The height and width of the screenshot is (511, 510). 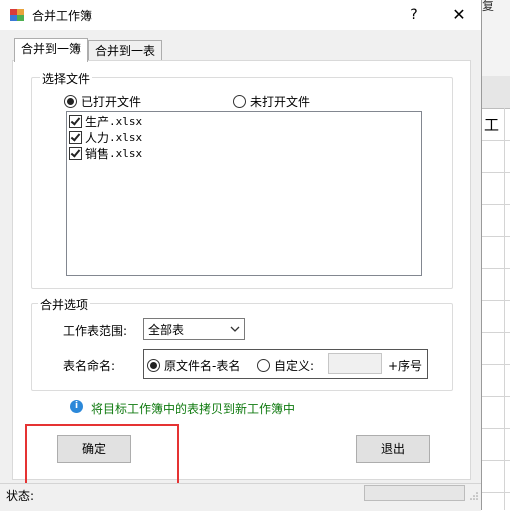 What do you see at coordinates (495, 92) in the screenshot?
I see `column-header` at bounding box center [495, 92].